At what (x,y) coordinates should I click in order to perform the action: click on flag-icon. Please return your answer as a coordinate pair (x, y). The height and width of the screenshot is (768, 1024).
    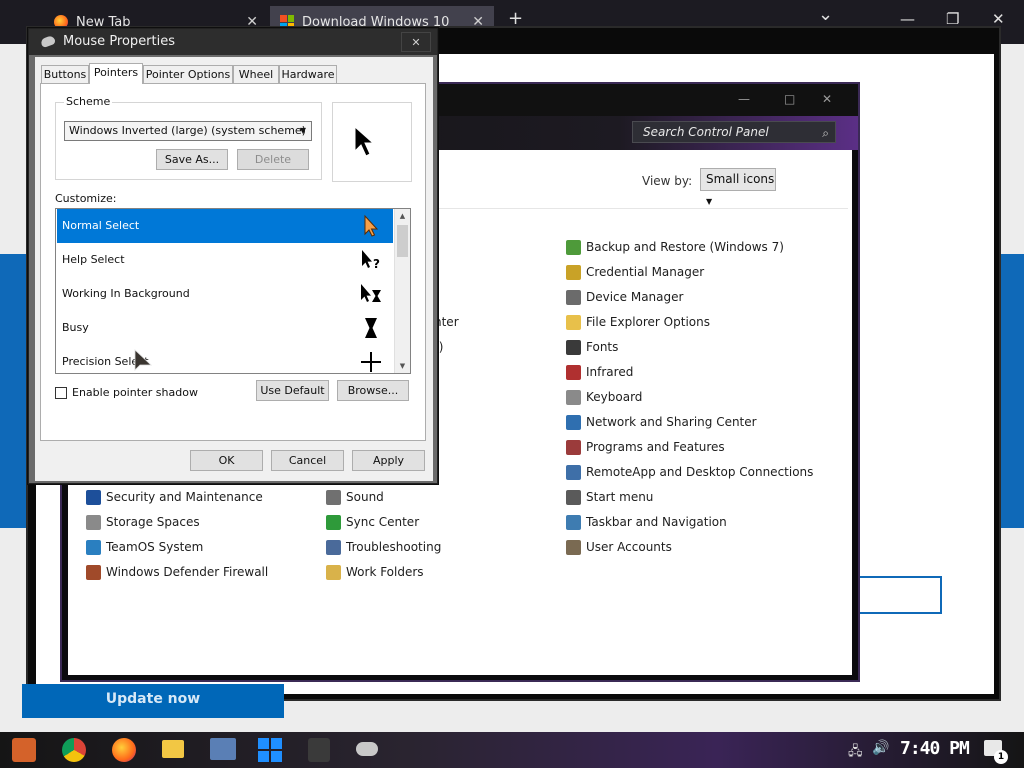
    Looking at the image, I should click on (93, 497).